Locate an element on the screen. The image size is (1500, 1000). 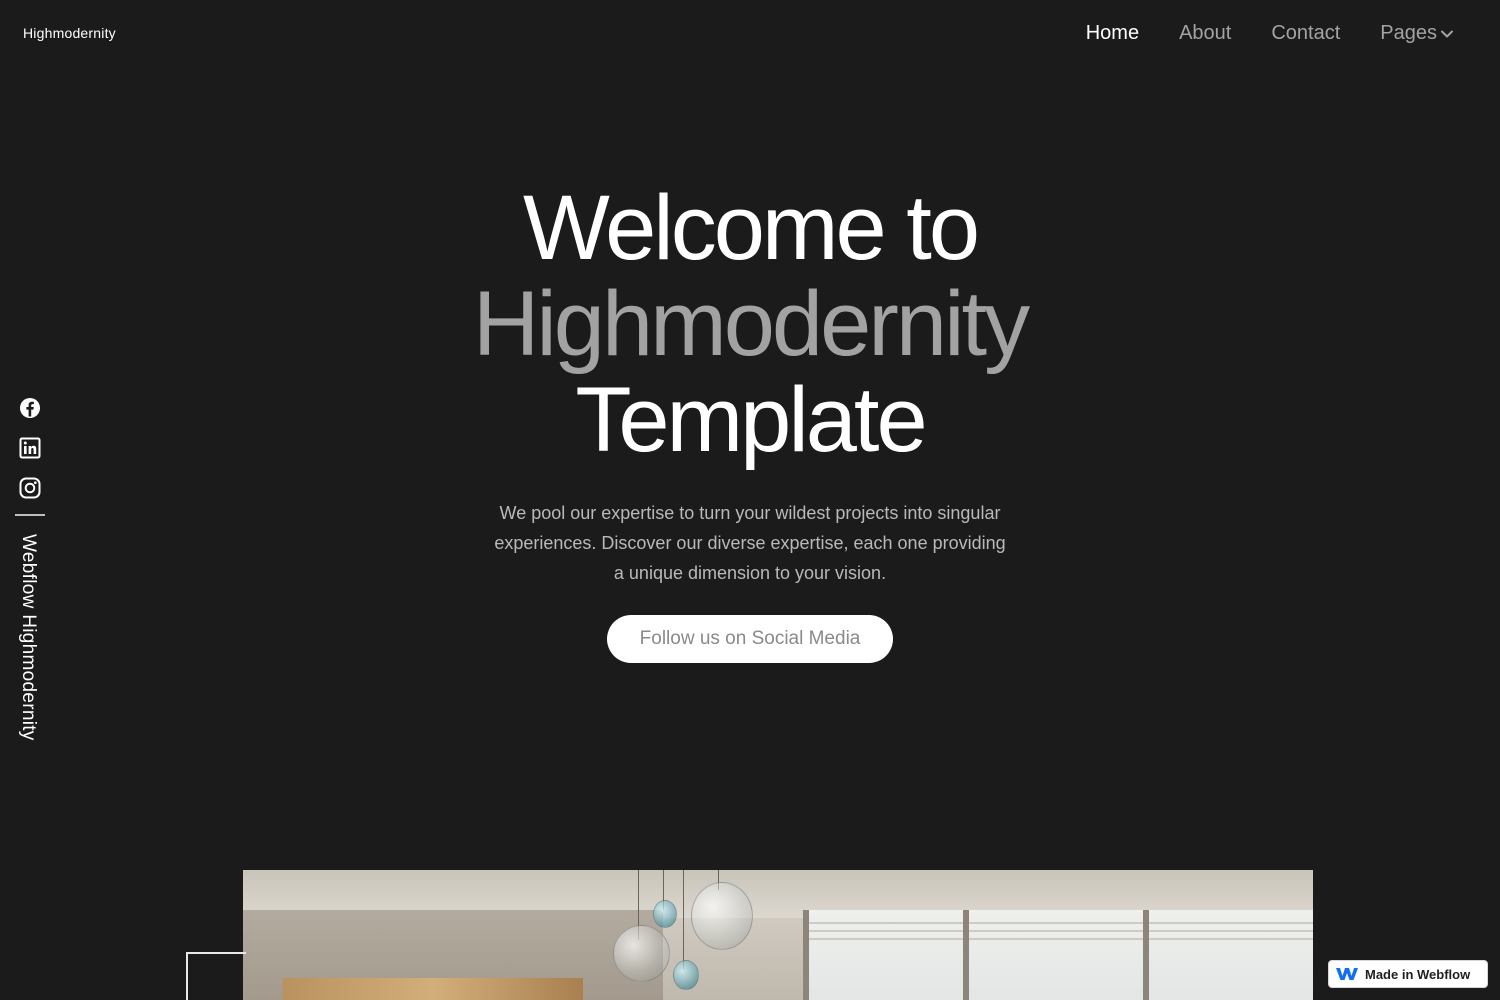
linkedin-link is located at coordinates (30, 448).